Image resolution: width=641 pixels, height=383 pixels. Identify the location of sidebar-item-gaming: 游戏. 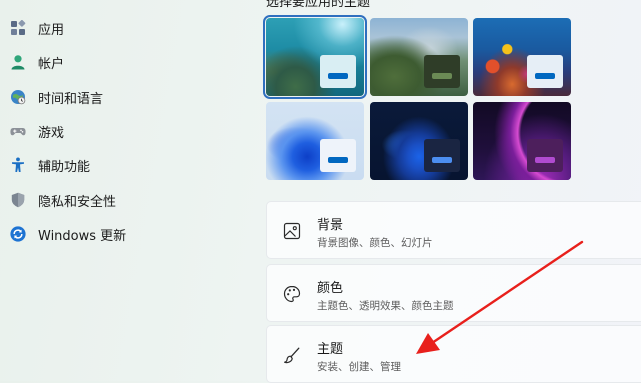
(117, 131).